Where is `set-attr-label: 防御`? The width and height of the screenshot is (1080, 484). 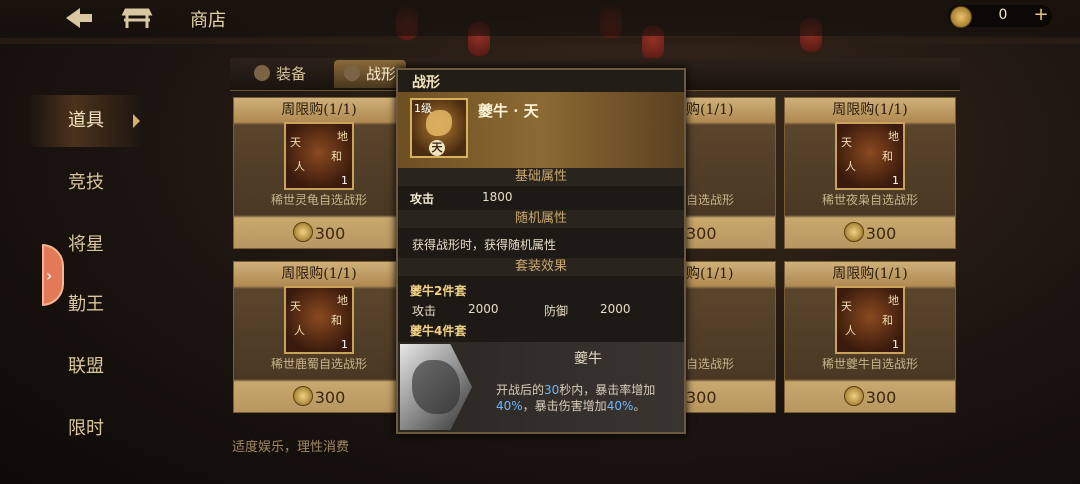
set-attr-label: 防御 is located at coordinates (556, 311).